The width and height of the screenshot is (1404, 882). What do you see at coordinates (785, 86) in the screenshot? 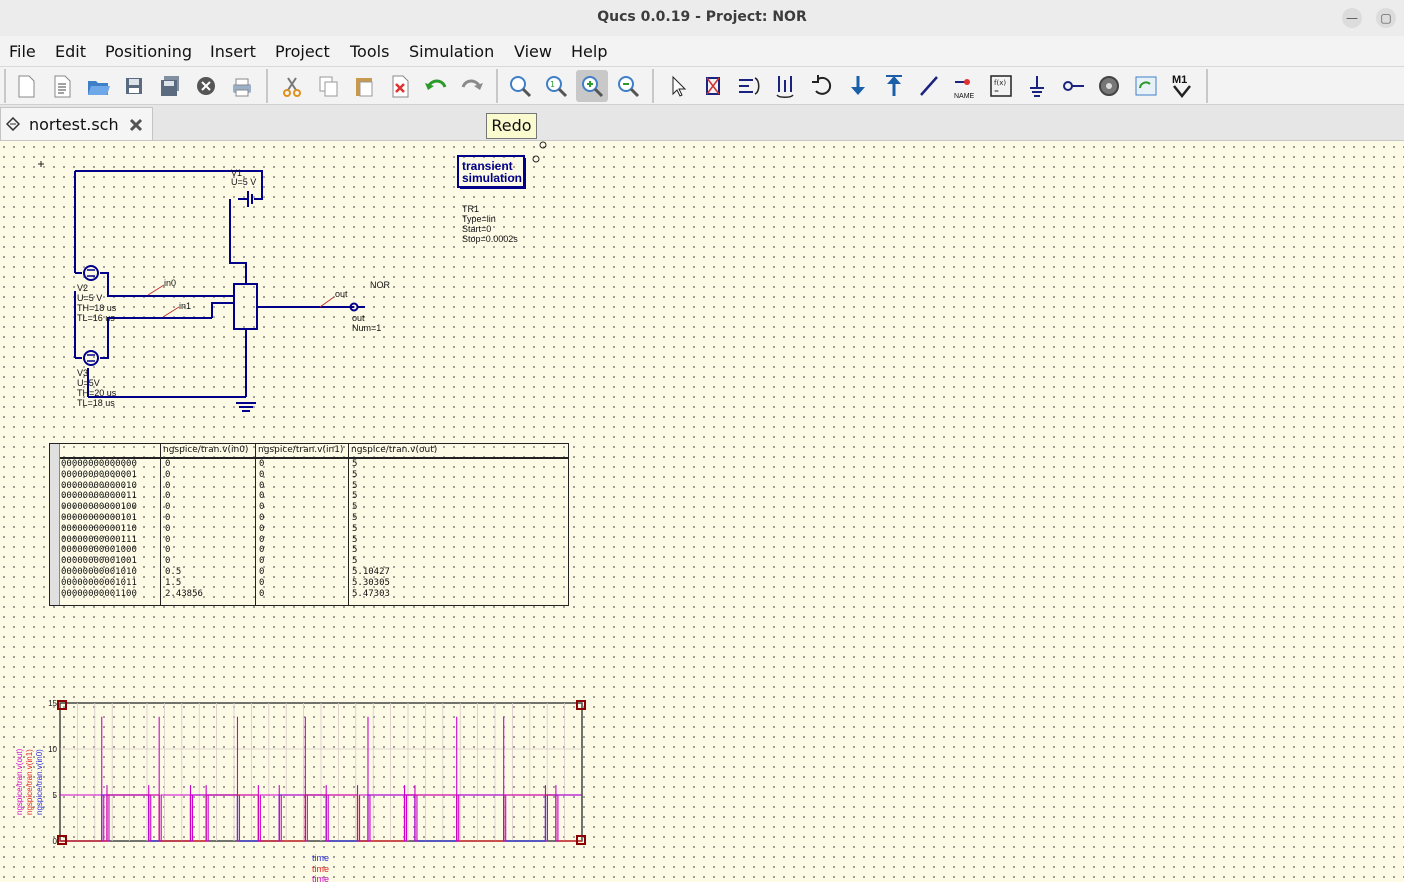
I see `mirror-y-icon` at bounding box center [785, 86].